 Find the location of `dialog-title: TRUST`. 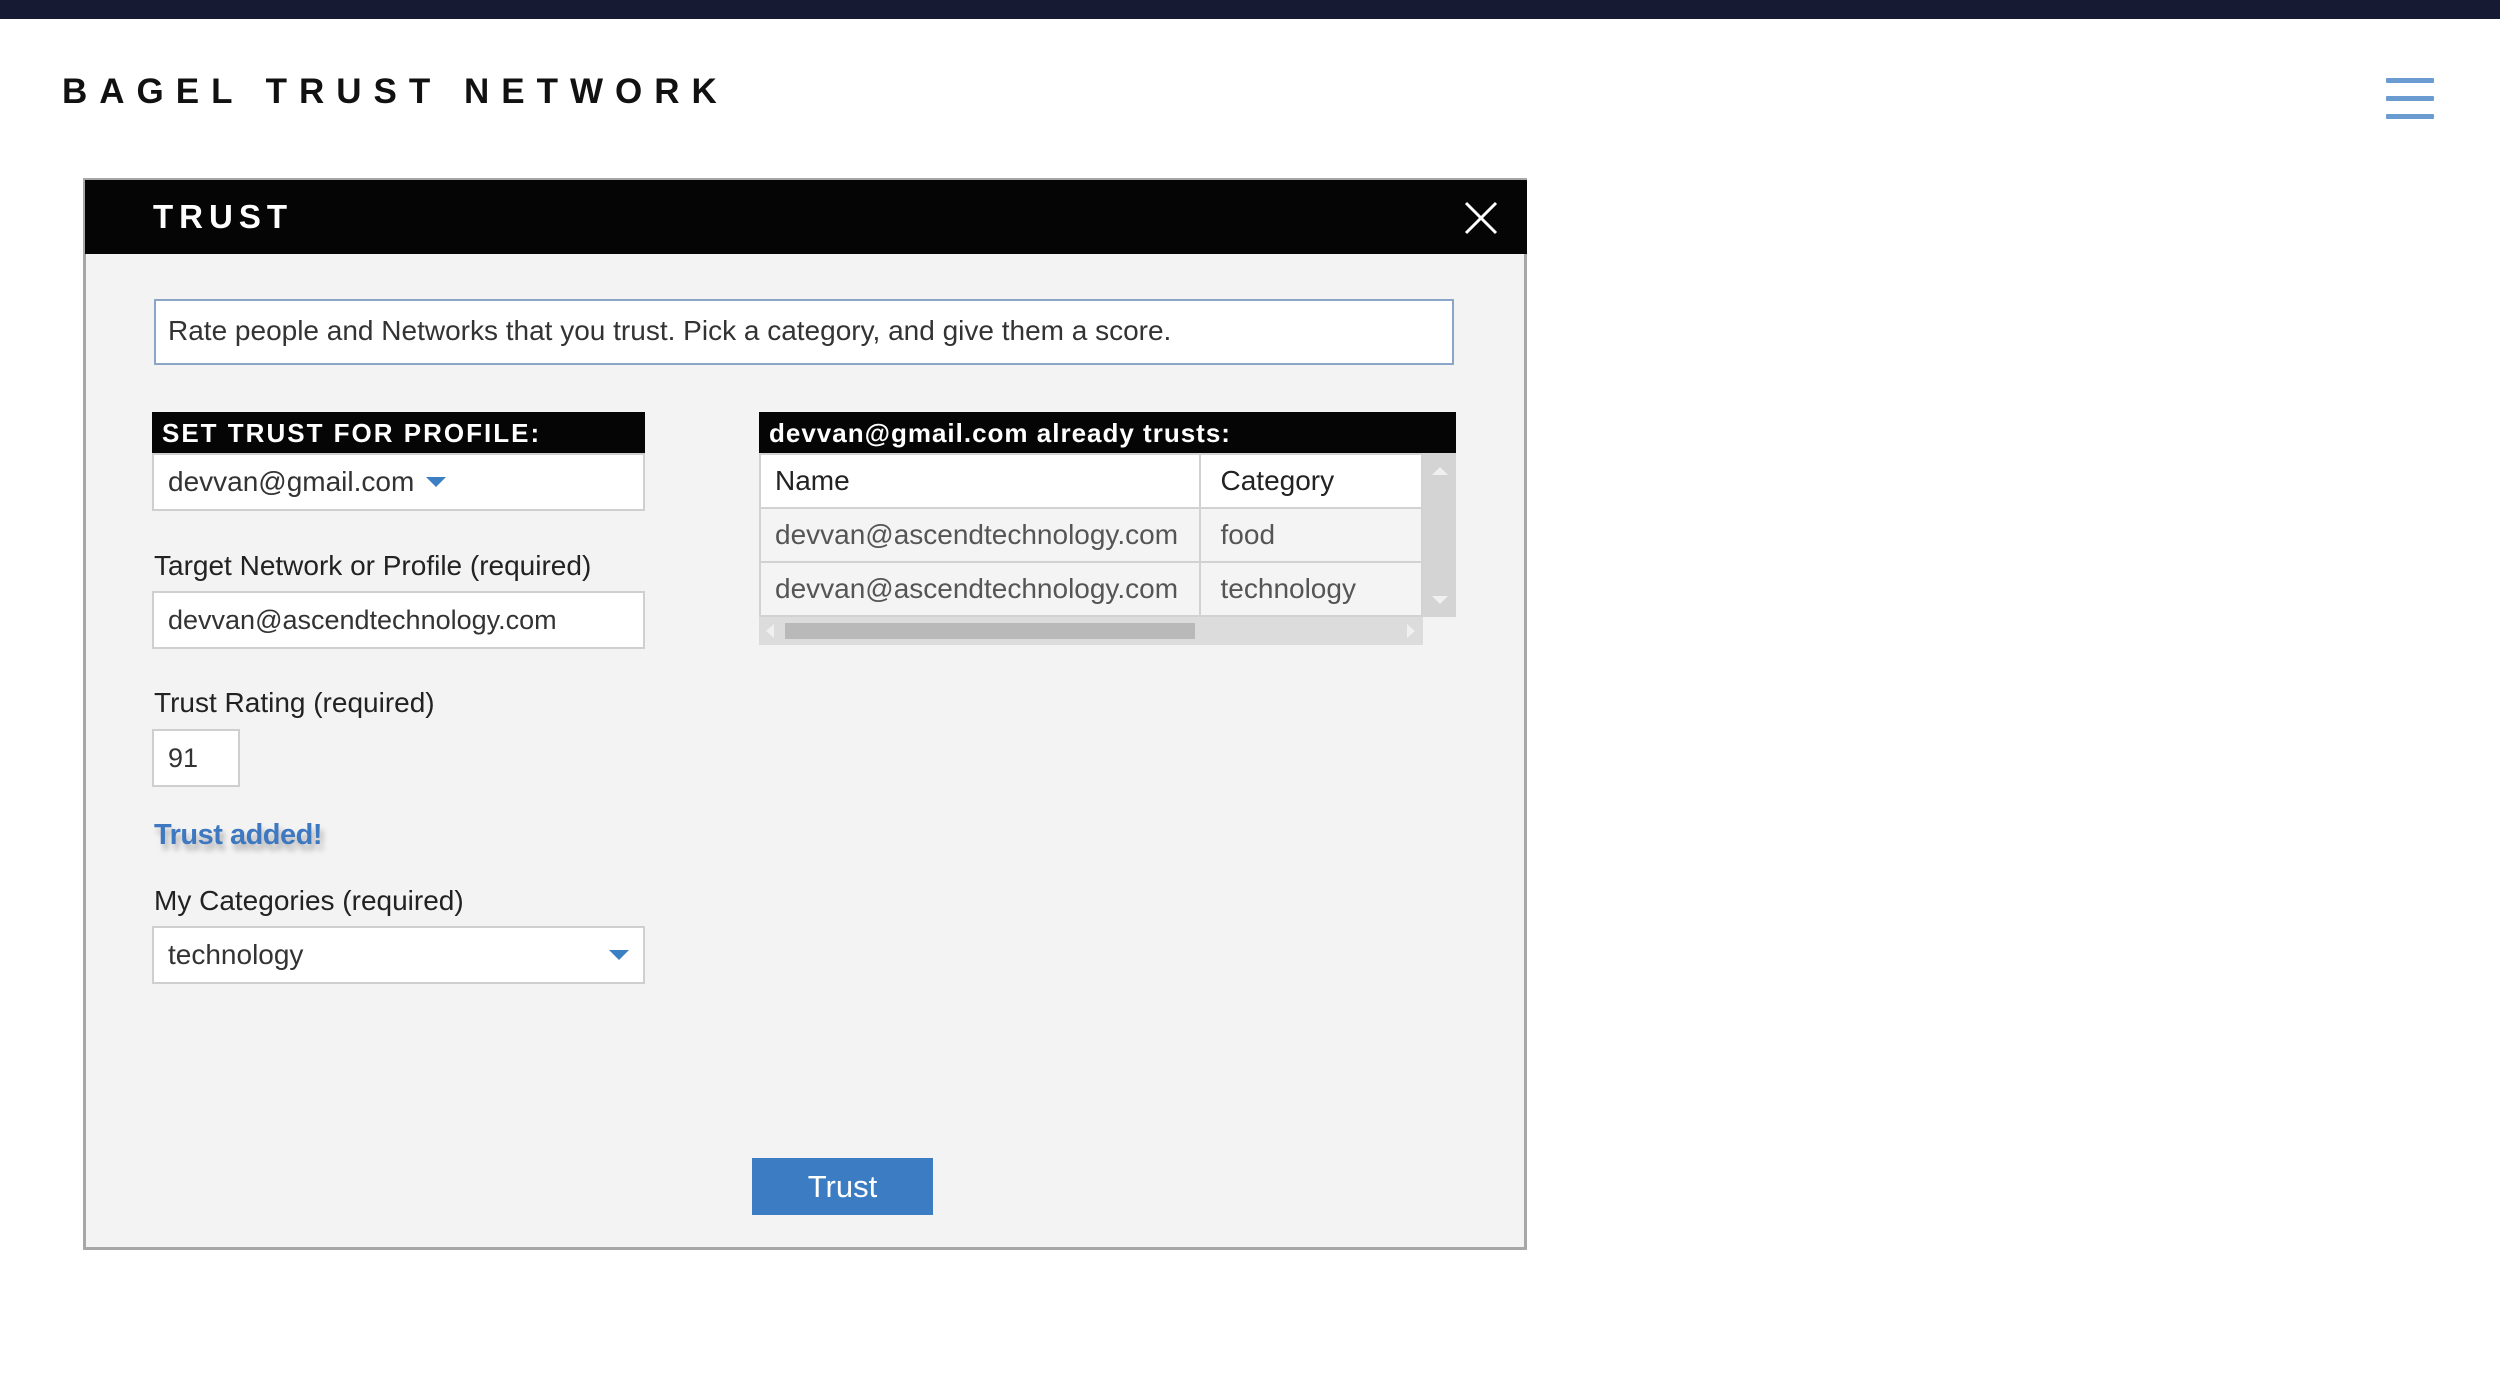

dialog-title: TRUST is located at coordinates (223, 216).